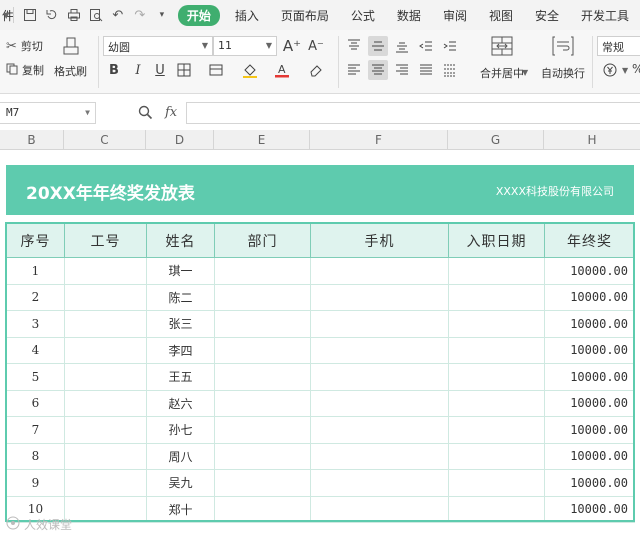 The height and width of the screenshot is (539, 640). What do you see at coordinates (180, 456) in the screenshot?
I see `cell-name: 周八` at bounding box center [180, 456].